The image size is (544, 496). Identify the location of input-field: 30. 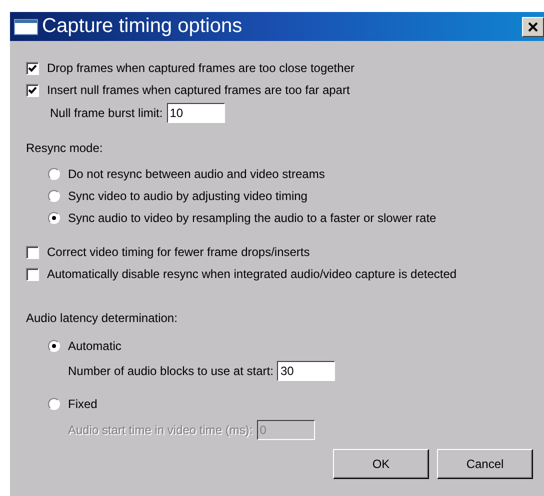
(306, 371).